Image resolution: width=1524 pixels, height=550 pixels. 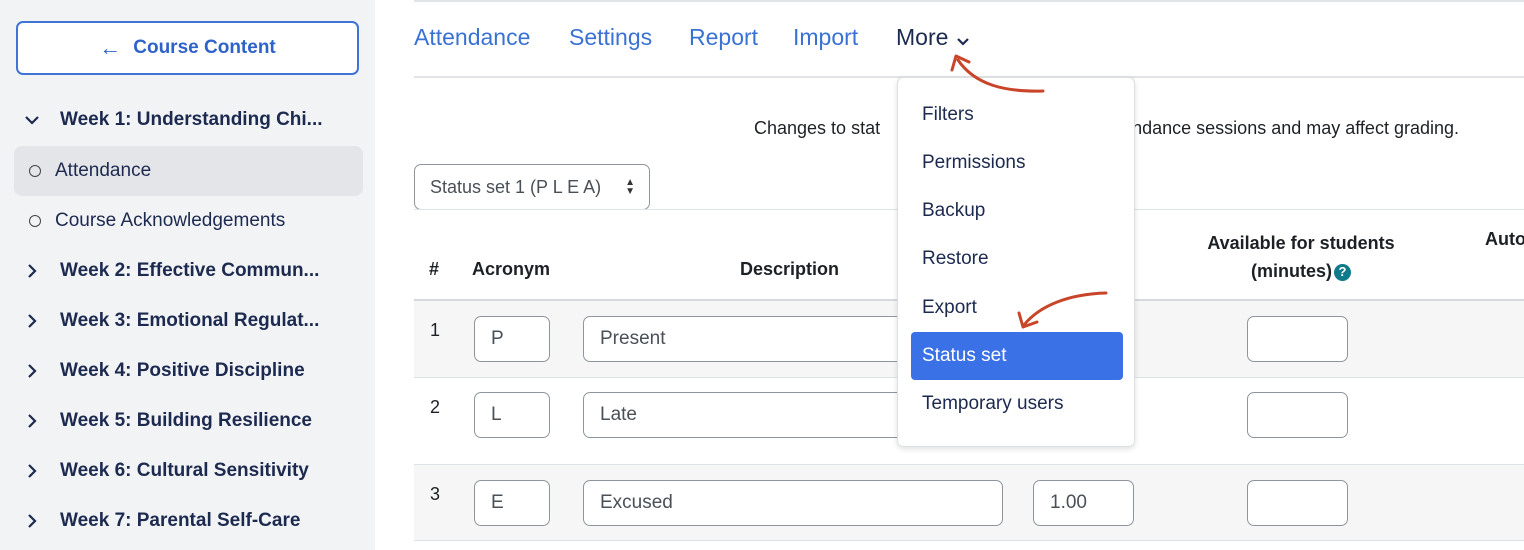 I want to click on menu-item-temporary-users: Temporary users, so click(x=1017, y=404).